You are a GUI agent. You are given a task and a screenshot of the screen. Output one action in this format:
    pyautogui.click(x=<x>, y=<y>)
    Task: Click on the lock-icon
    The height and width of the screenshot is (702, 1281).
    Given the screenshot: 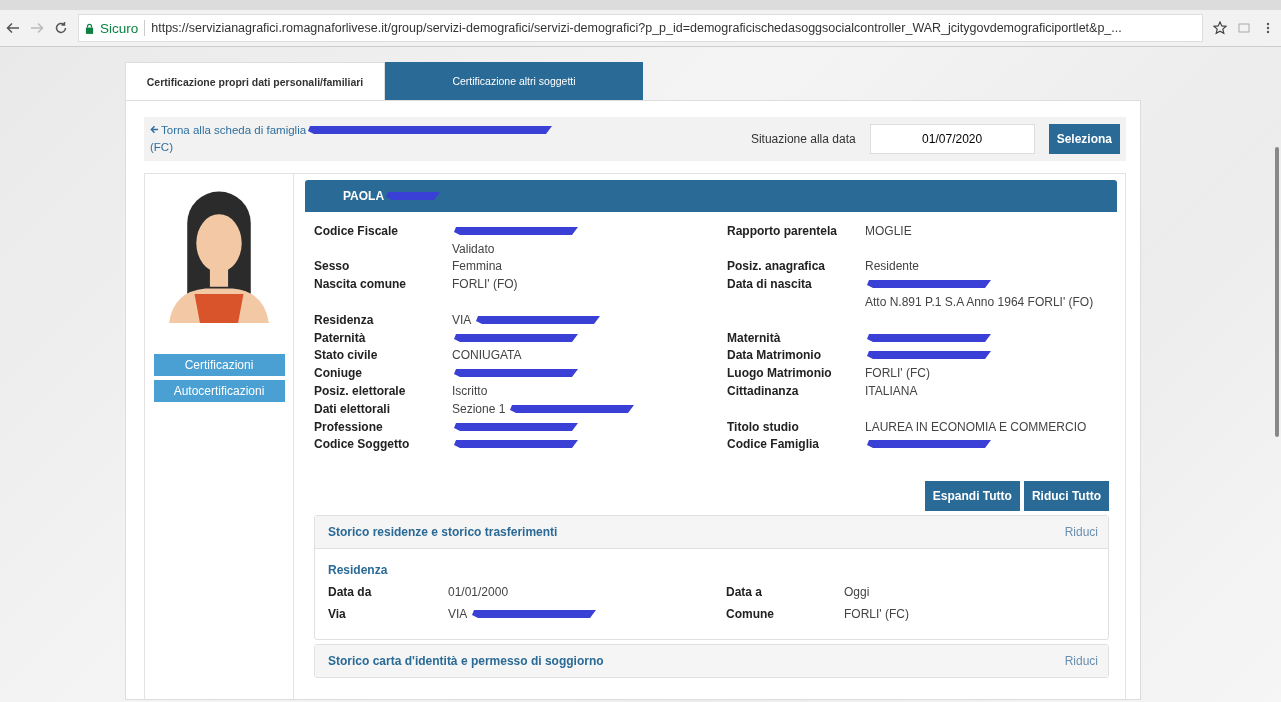 What is the action you would take?
    pyautogui.click(x=89, y=28)
    